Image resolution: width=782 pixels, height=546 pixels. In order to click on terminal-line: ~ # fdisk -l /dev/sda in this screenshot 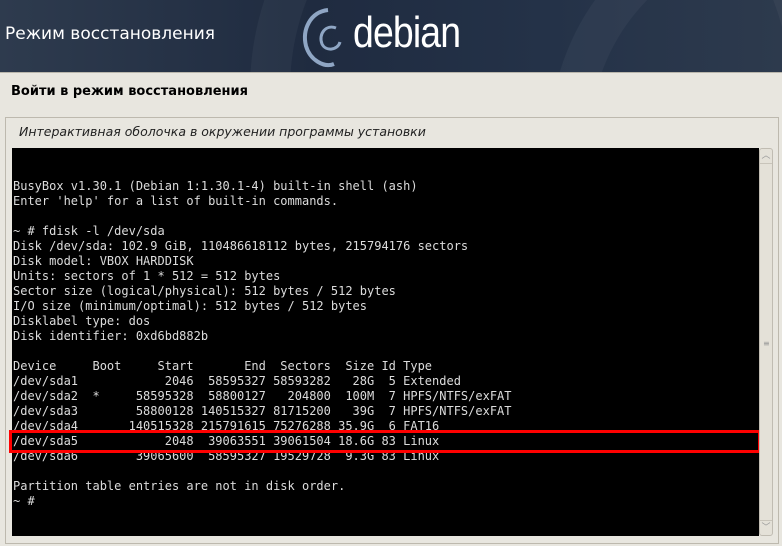, I will do `click(89, 231)`.